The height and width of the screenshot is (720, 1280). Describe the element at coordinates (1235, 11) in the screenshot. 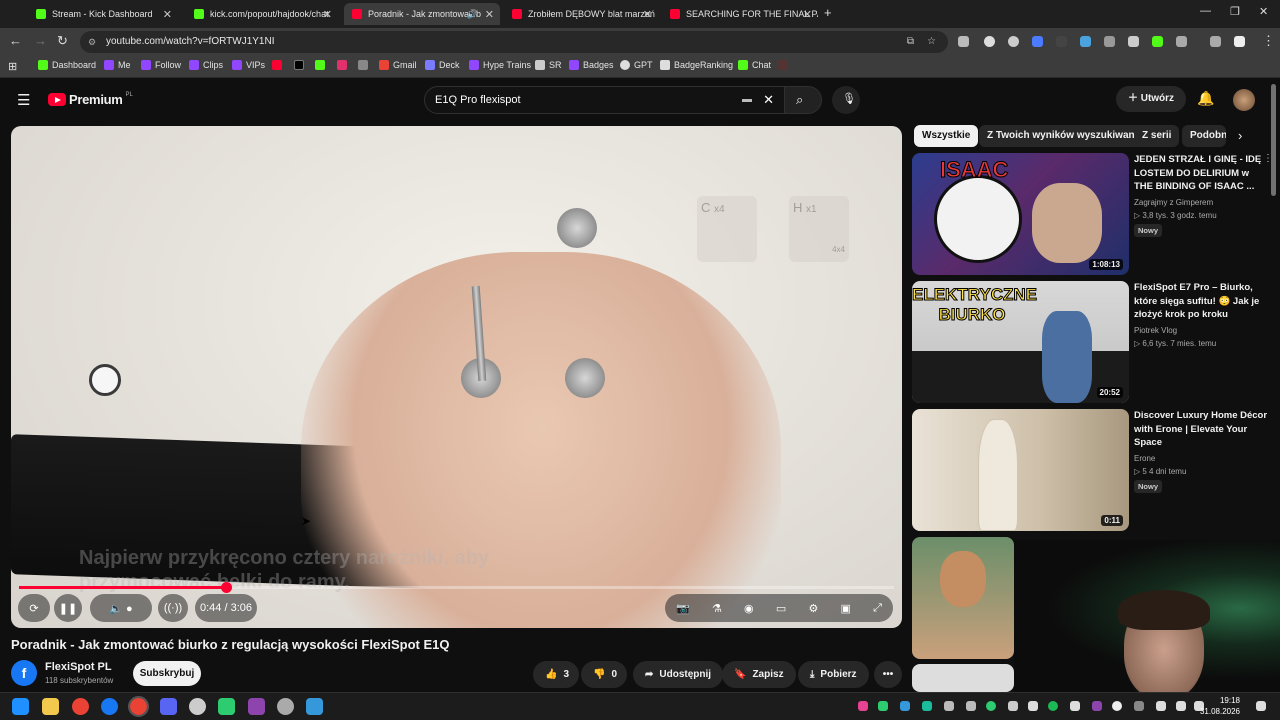

I see `restore-icon: ❐` at that location.